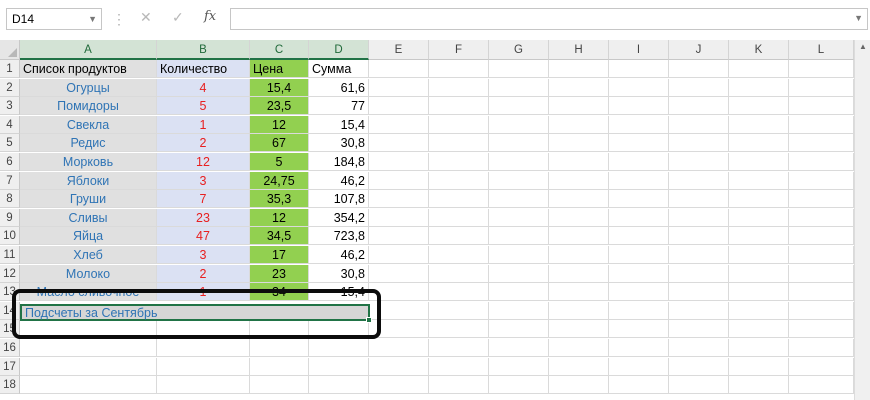 The height and width of the screenshot is (400, 870). What do you see at coordinates (10, 329) in the screenshot?
I see `row-header-15: 15` at bounding box center [10, 329].